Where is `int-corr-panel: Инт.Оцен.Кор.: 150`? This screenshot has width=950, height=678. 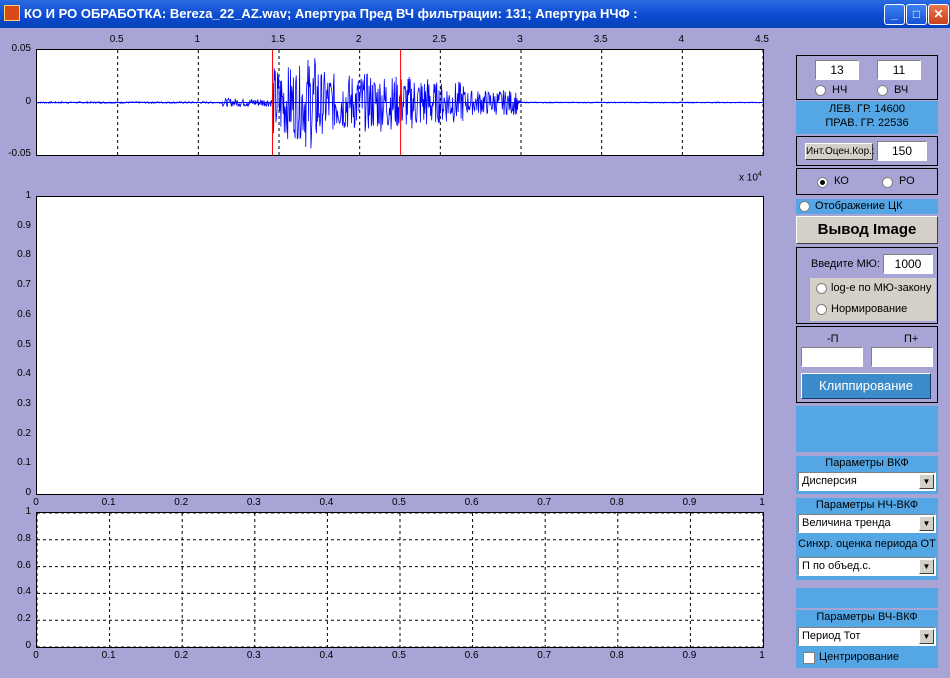
int-corr-panel: Инт.Оцен.Кор.: 150 is located at coordinates (867, 151).